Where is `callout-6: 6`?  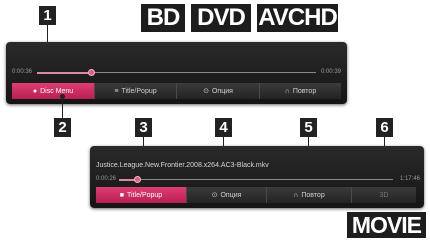
callout-6: 6 is located at coordinates (384, 127).